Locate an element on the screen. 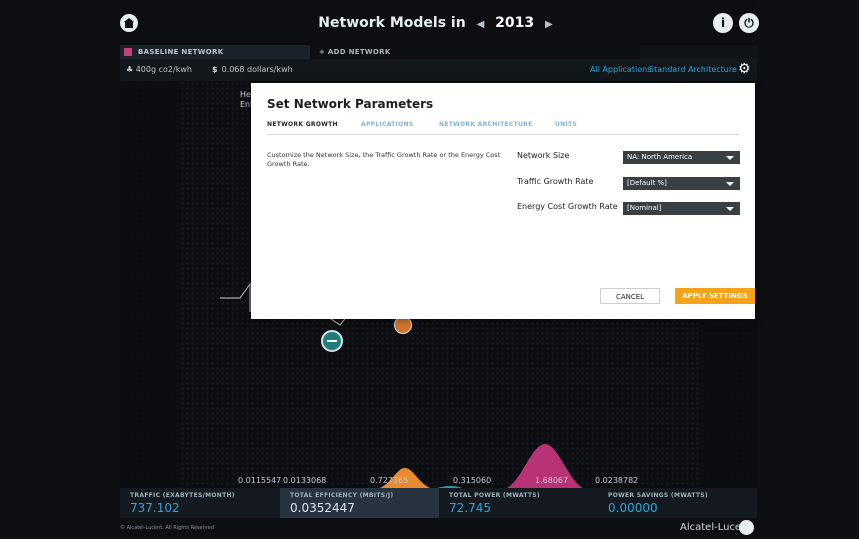 Image resolution: width=859 pixels, height=539 pixels. title-prefix: Network Models in is located at coordinates (392, 23).